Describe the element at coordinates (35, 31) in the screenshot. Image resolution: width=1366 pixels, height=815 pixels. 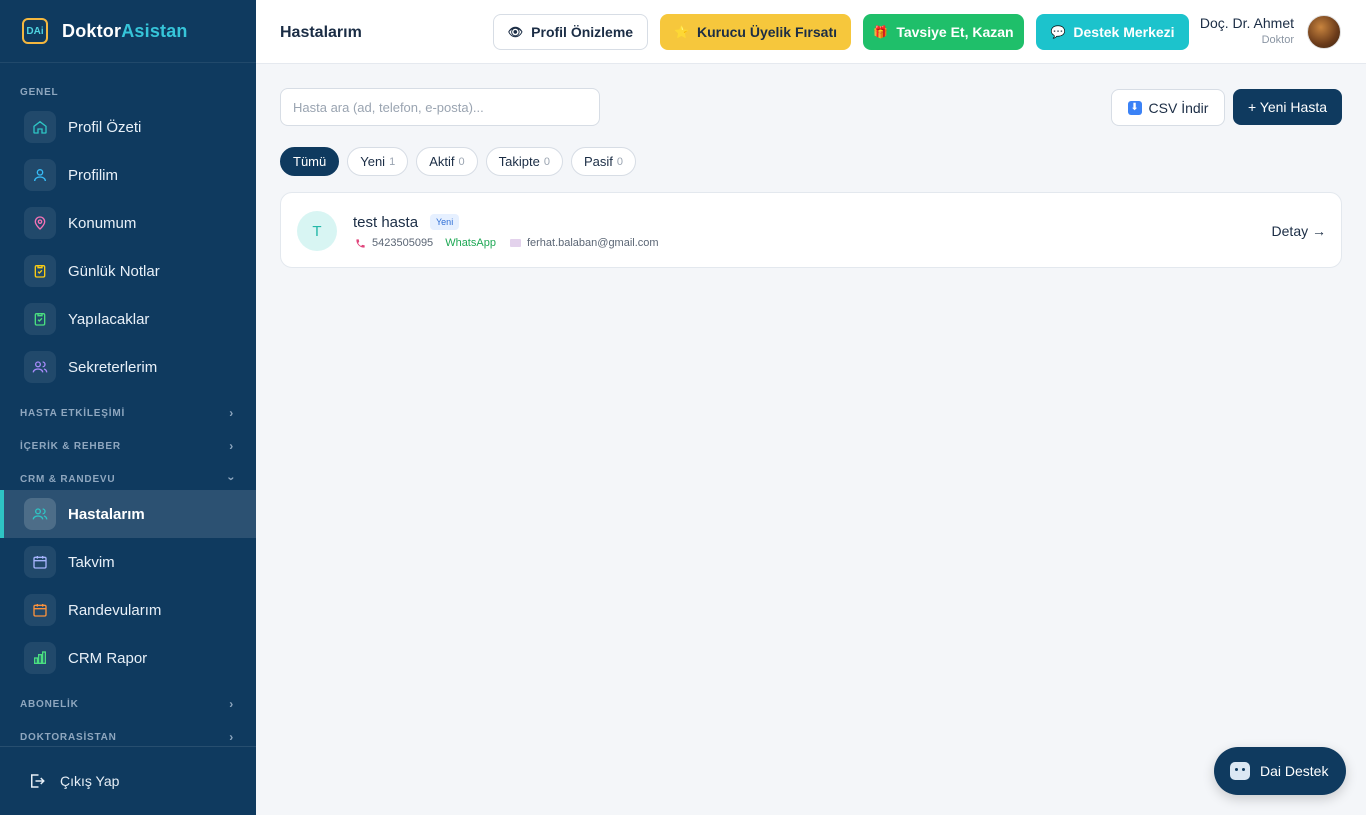
I see `brand-logo: DAi` at that location.